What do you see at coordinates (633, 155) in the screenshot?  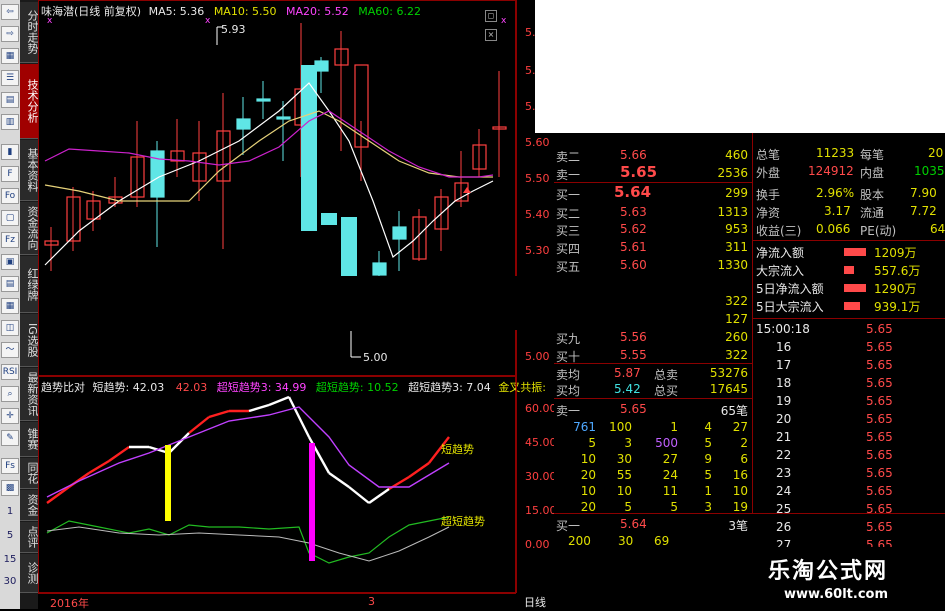 I see `ask2-price: 5.66` at bounding box center [633, 155].